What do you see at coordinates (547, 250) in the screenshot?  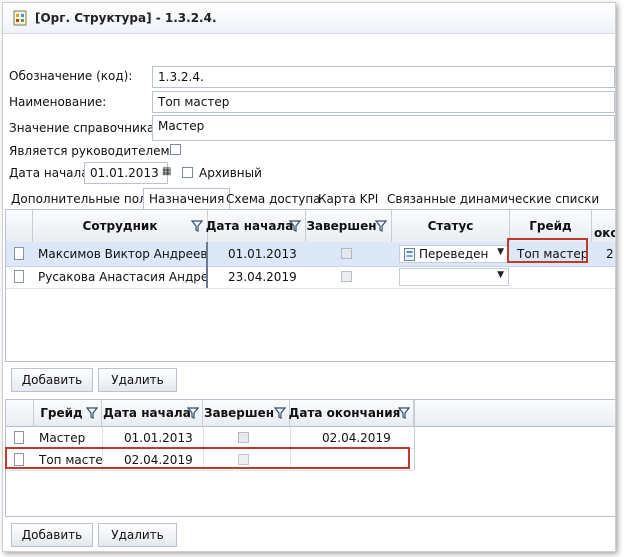 I see `grade-highlight` at bounding box center [547, 250].